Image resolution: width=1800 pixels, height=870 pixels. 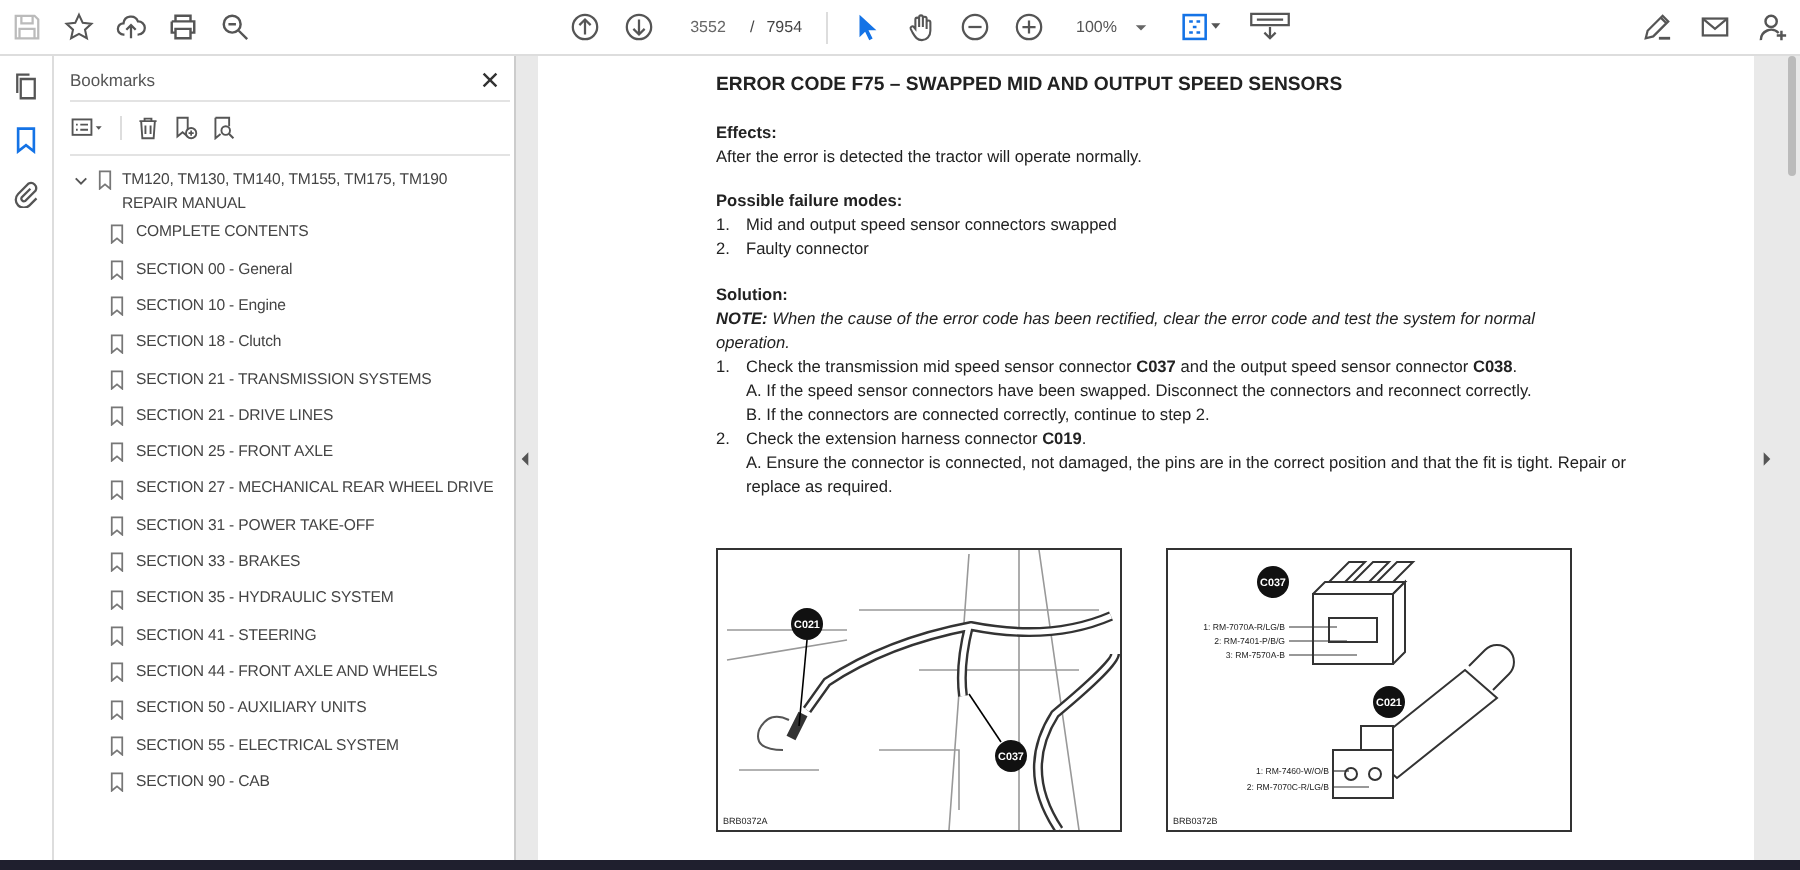 What do you see at coordinates (975, 27) in the screenshot?
I see `zoom-out-icon` at bounding box center [975, 27].